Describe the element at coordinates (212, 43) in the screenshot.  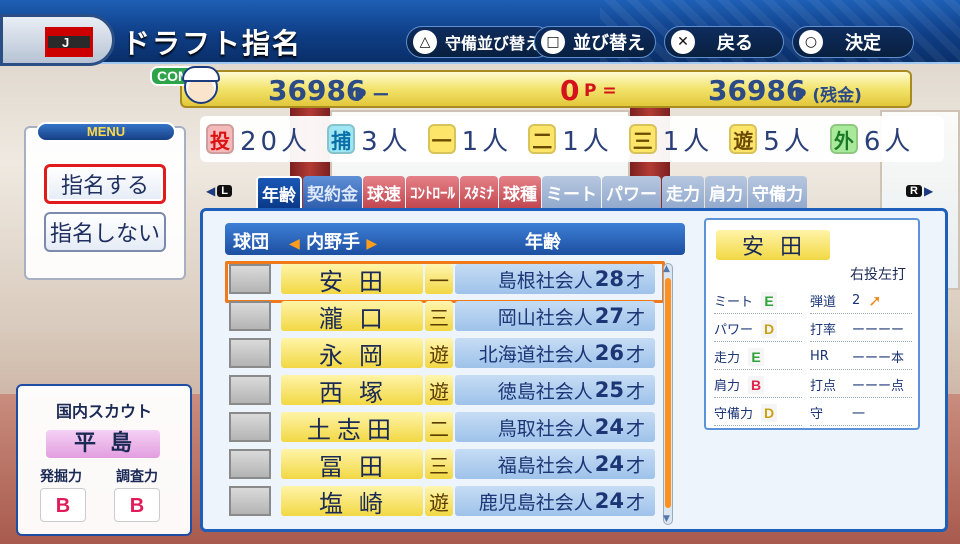
I see `screen-title: ドラフト指名` at that location.